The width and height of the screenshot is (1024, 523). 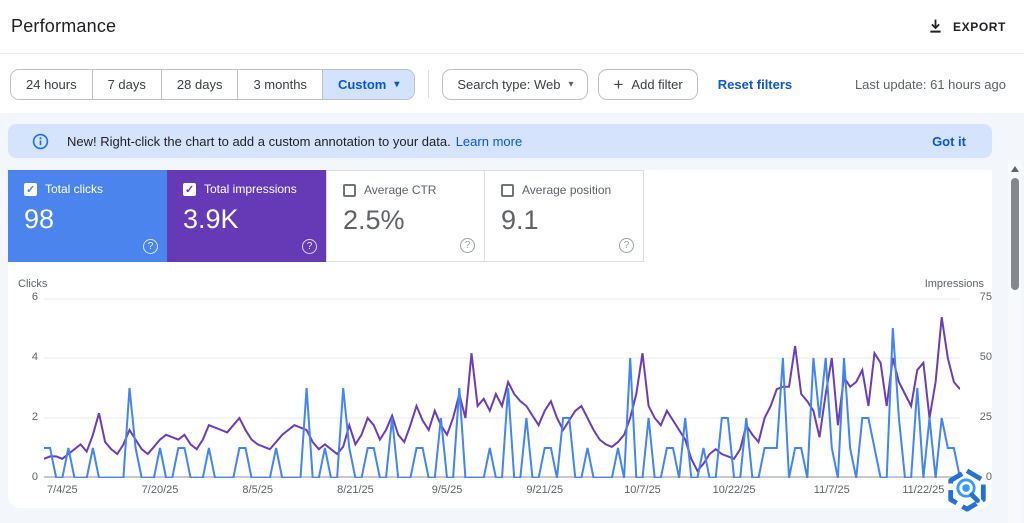 What do you see at coordinates (200, 84) in the screenshot?
I see `date-range-28-days: 28 days` at bounding box center [200, 84].